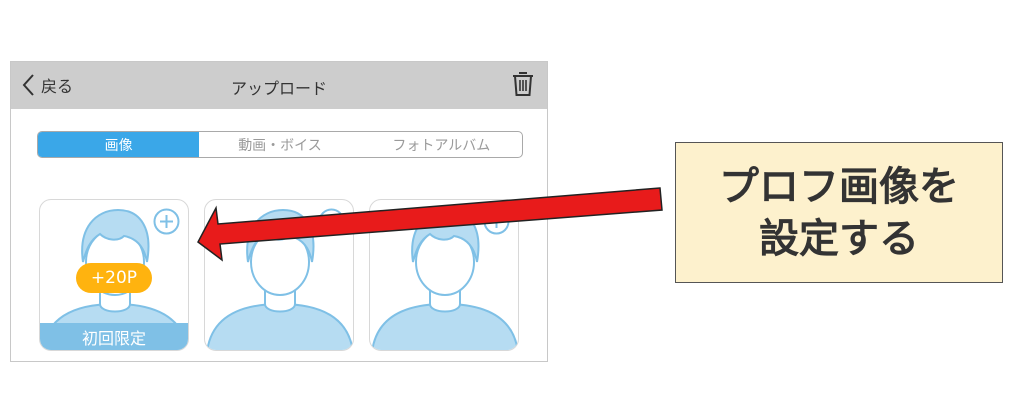  I want to click on callout-line-2: 設定する, so click(839, 238).